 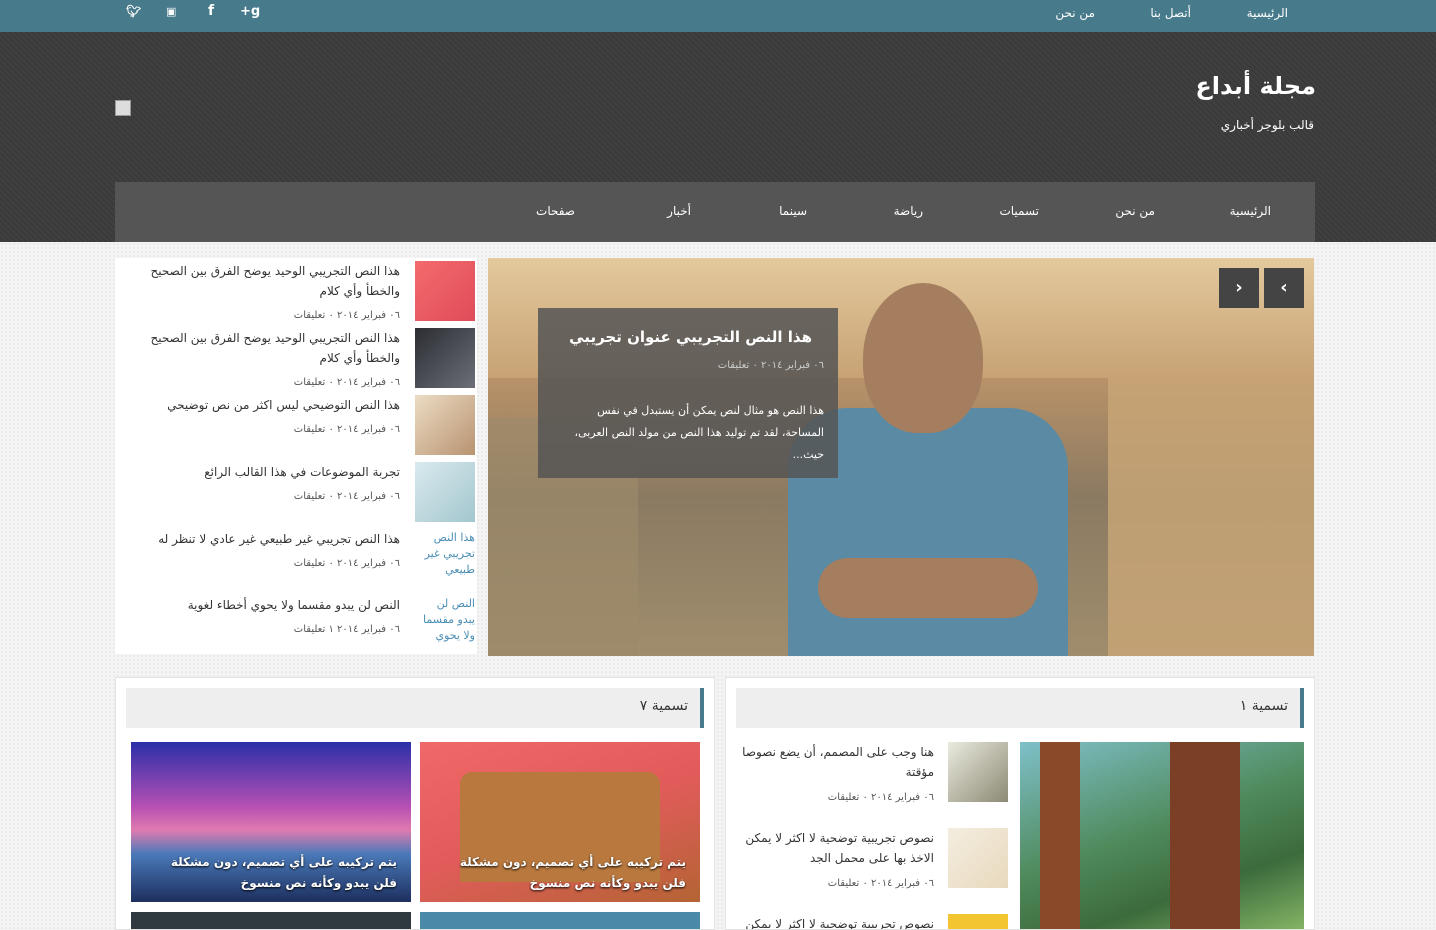 I want to click on facebook-icon: f, so click(x=211, y=11).